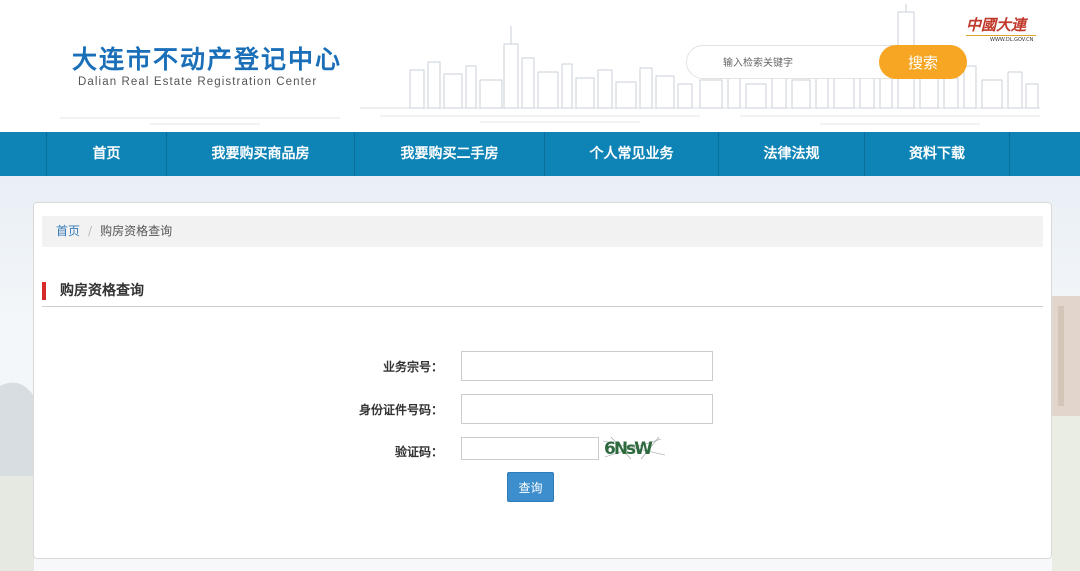 The width and height of the screenshot is (1080, 571). I want to click on city-logo-text: 中國大連, so click(996, 25).